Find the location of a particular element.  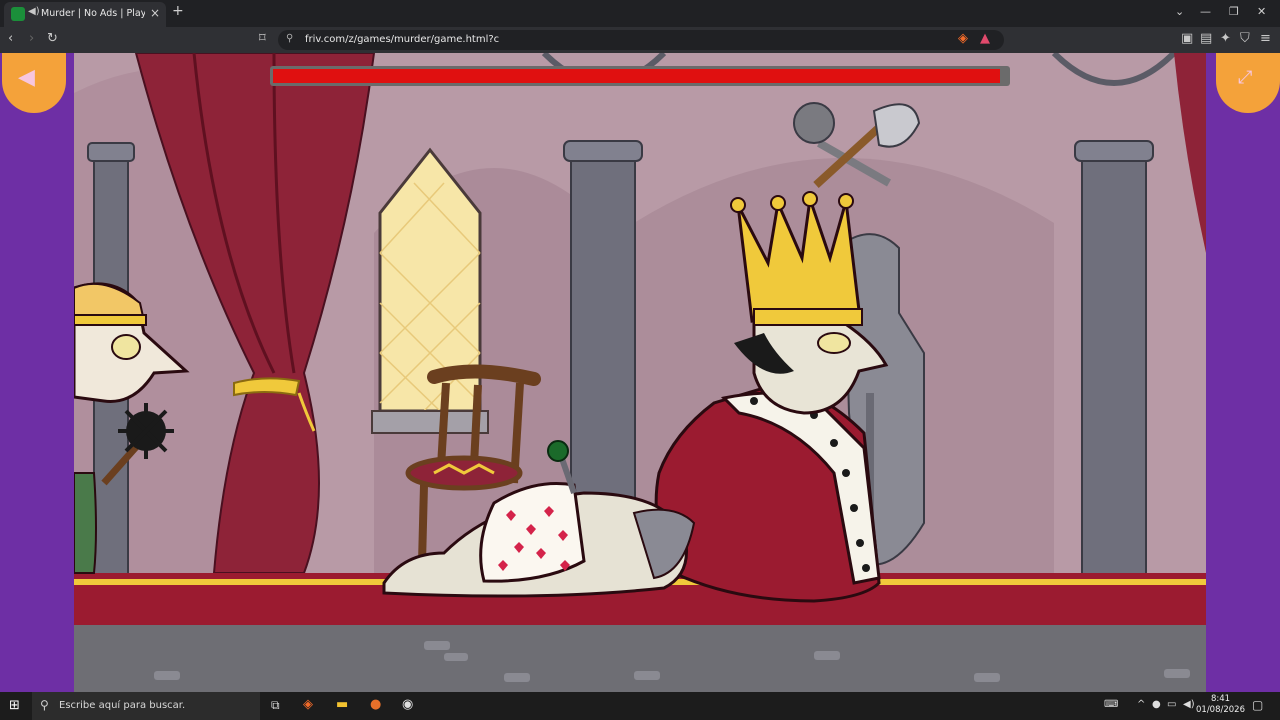

show-hidden-icons: ^ is located at coordinates (1141, 704).